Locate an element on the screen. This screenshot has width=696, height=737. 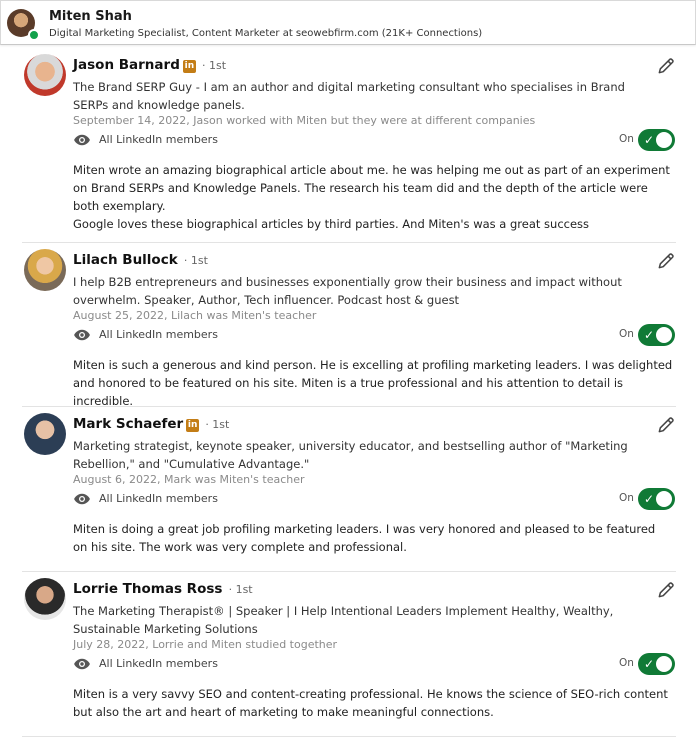
recommender-name-line: Lorrie Thomas Ross · 1st is located at coordinates (163, 589).